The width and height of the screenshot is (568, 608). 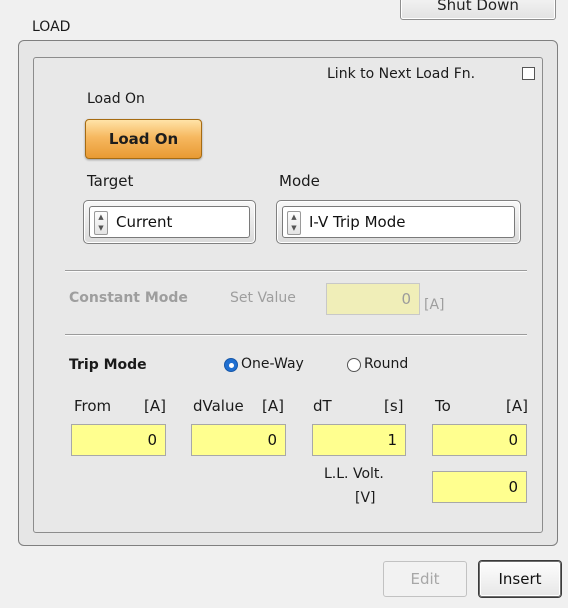 I want to click on link-next-checkbox, so click(x=528, y=73).